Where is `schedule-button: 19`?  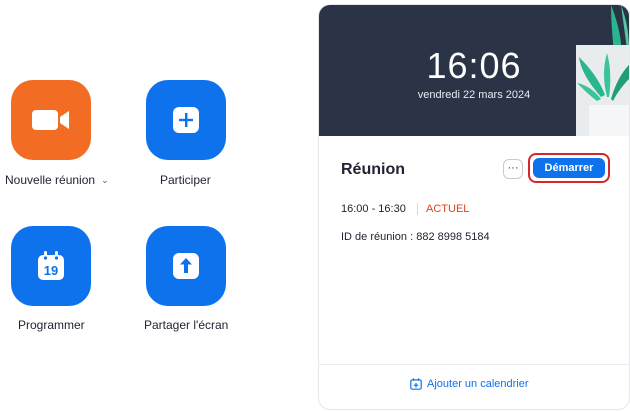 schedule-button: 19 is located at coordinates (51, 266).